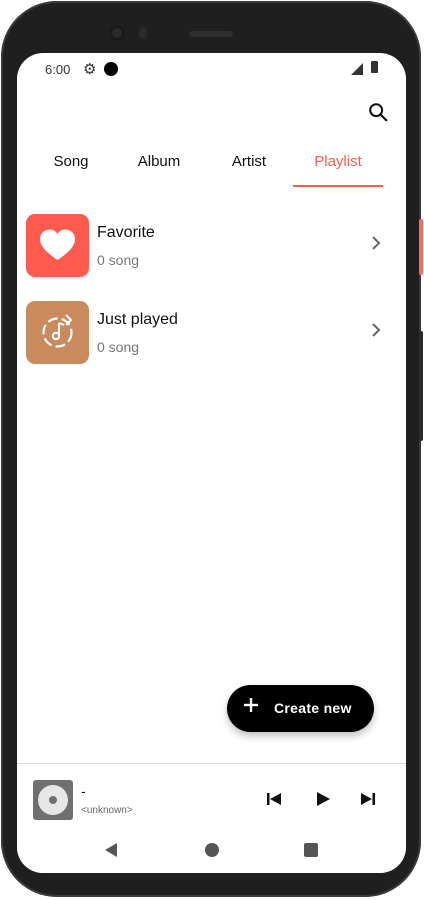 This screenshot has width=424, height=900. Describe the element at coordinates (71, 165) in the screenshot. I see `tab-song: Song` at that location.